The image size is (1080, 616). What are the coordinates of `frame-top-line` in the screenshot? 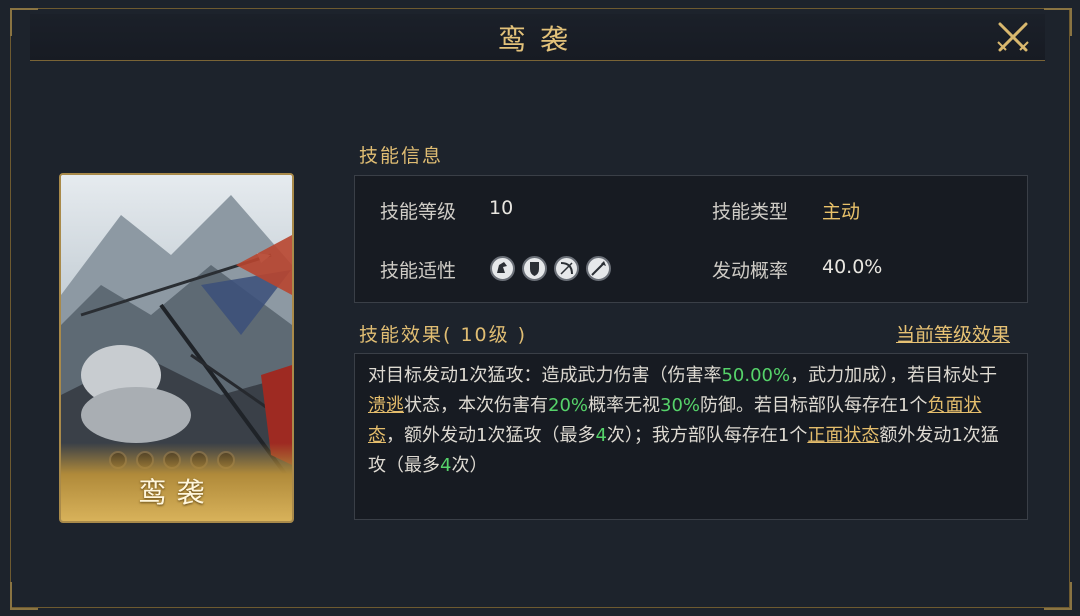 It's located at (540, 8).